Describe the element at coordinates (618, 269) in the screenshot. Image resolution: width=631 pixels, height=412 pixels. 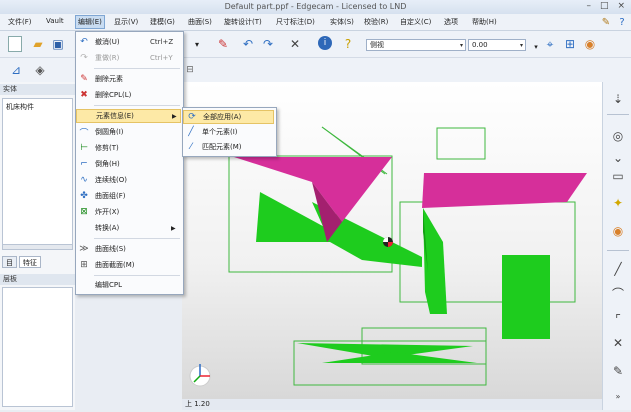
I see `line-icon: ╱` at that location.